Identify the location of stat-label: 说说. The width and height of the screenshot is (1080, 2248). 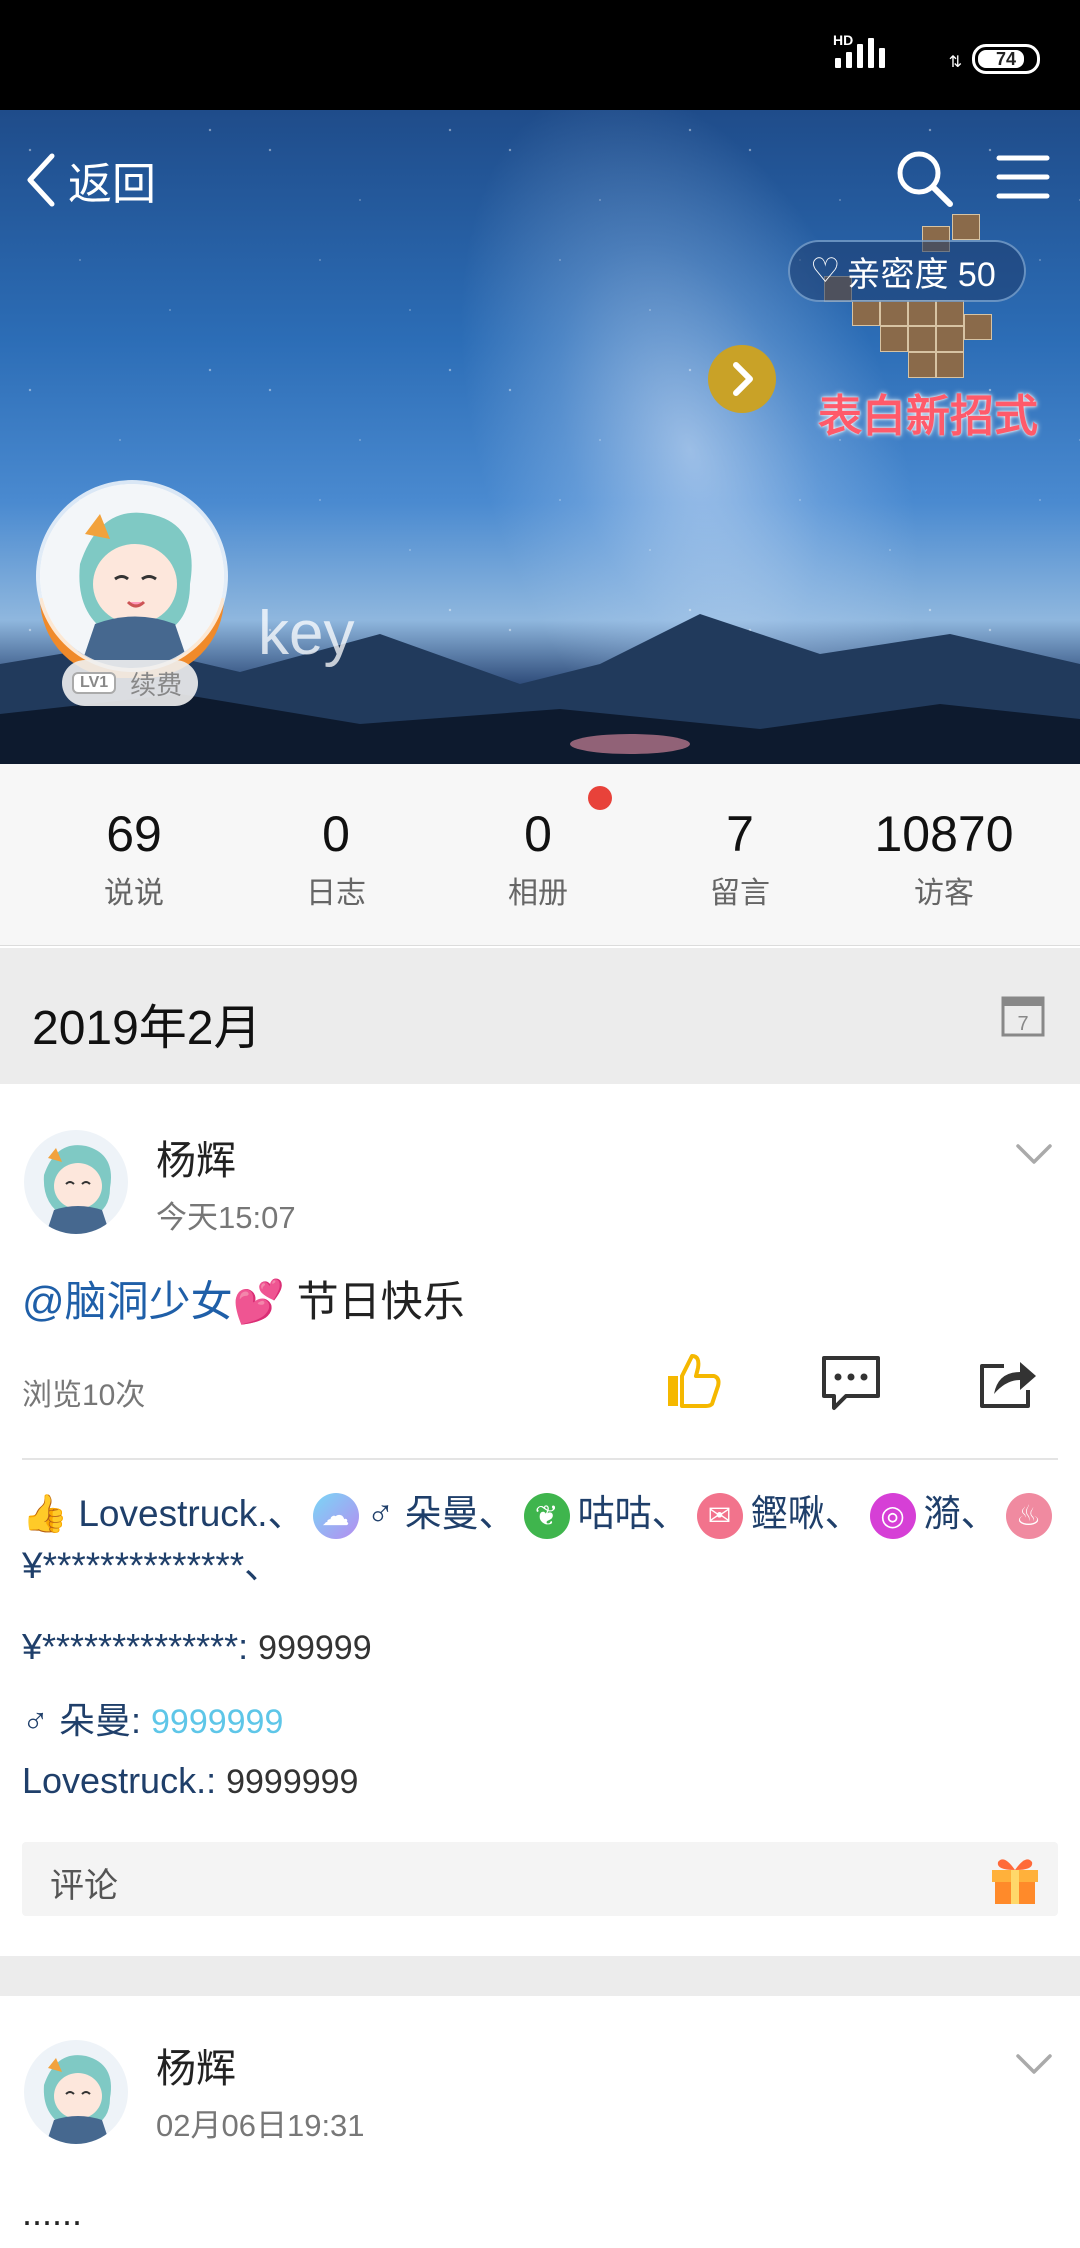
(134, 893).